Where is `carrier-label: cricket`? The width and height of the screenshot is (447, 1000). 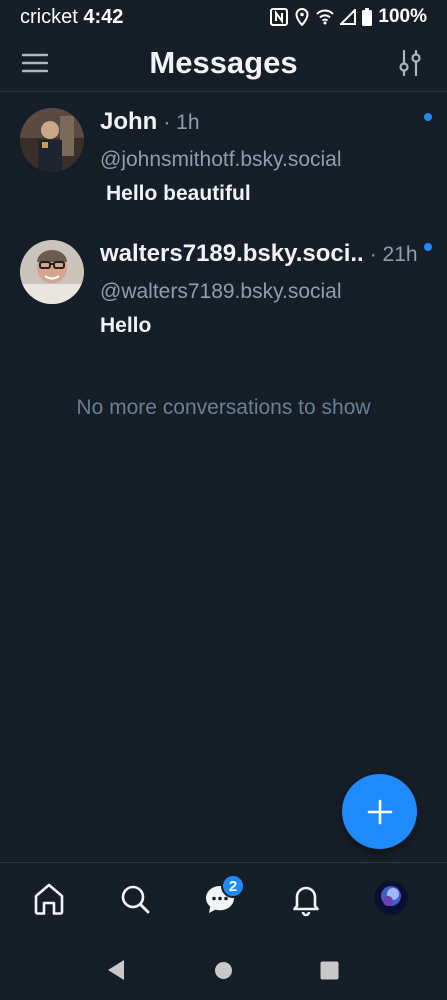 carrier-label: cricket is located at coordinates (49, 16).